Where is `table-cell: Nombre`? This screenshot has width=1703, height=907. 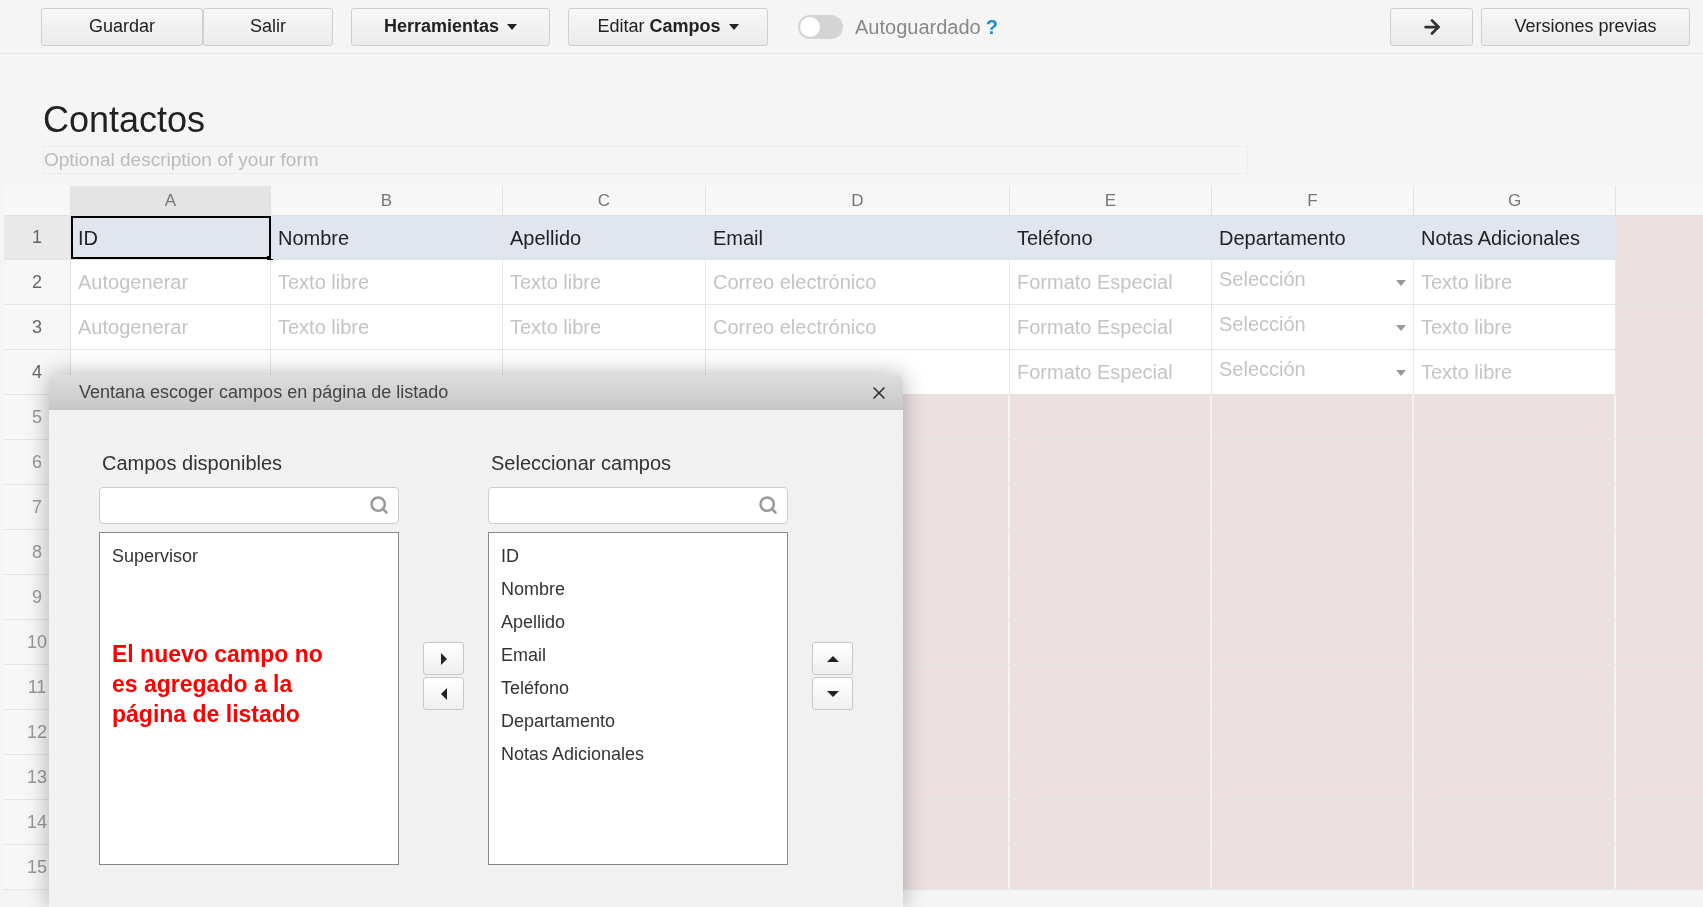 table-cell: Nombre is located at coordinates (387, 237).